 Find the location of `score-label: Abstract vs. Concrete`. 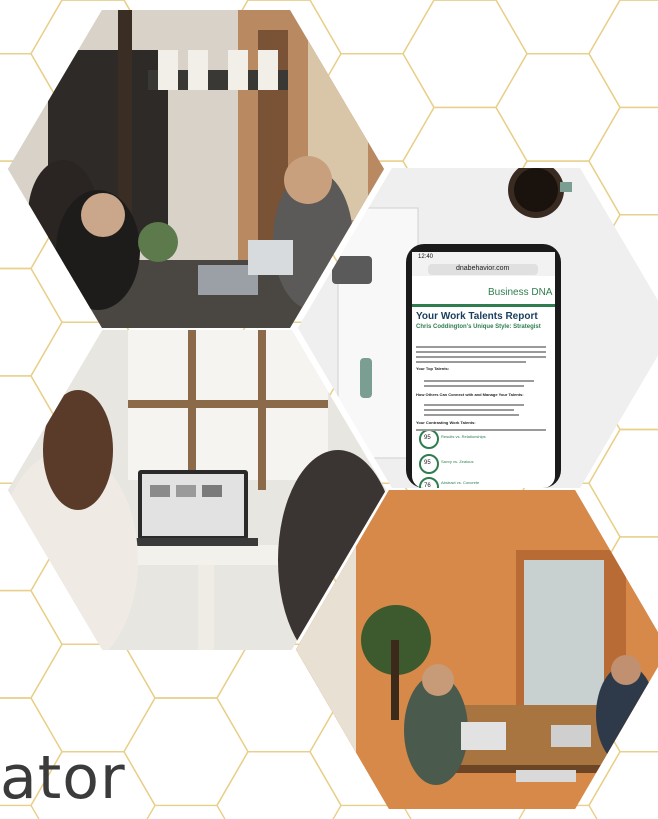

score-label: Abstract vs. Concrete is located at coordinates (460, 482).